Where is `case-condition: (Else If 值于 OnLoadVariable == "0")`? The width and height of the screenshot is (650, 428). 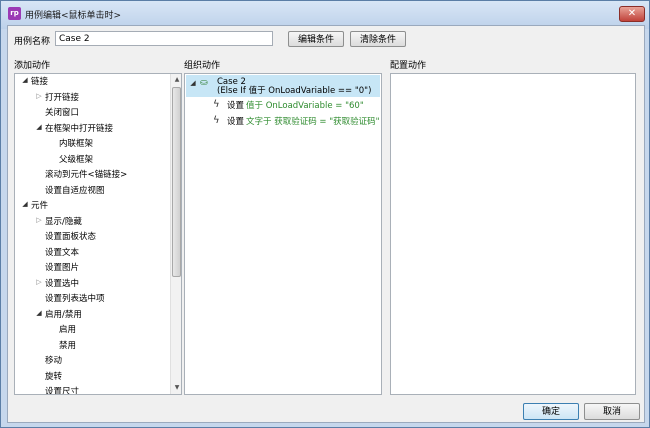 case-condition: (Else If 值于 OnLoadVariable == "0") is located at coordinates (294, 91).